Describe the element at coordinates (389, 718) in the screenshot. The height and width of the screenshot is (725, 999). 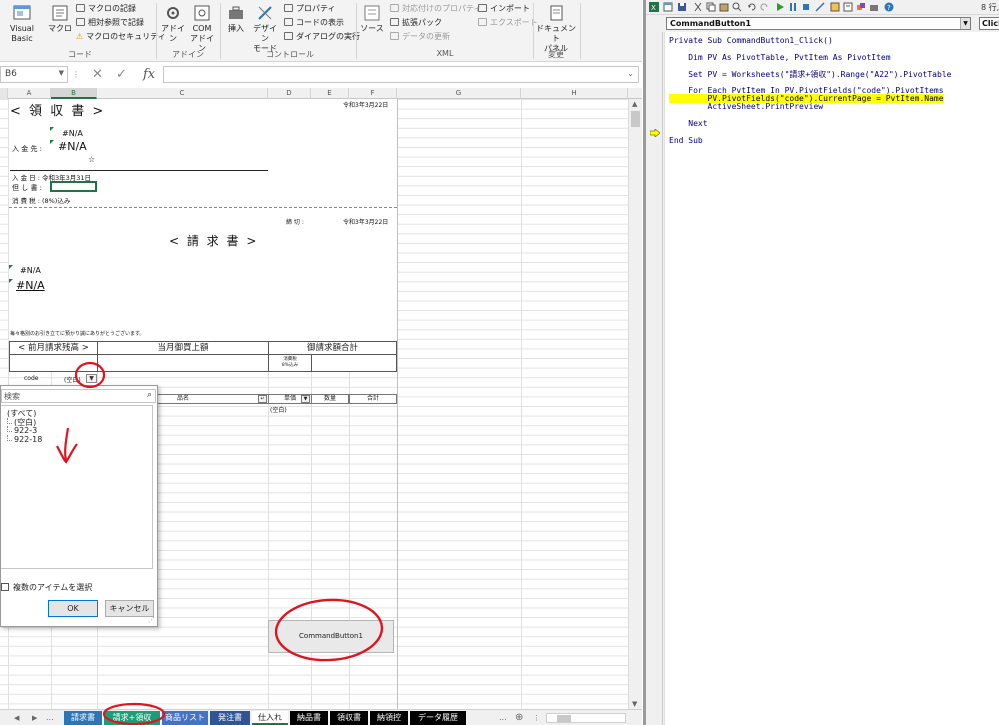
I see `sheet-tab: 納領控` at that location.